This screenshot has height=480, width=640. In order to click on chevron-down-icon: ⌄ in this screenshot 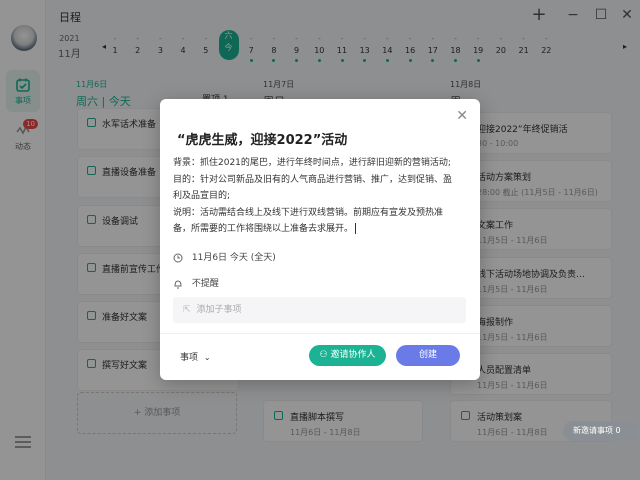, I will do `click(207, 357)`.